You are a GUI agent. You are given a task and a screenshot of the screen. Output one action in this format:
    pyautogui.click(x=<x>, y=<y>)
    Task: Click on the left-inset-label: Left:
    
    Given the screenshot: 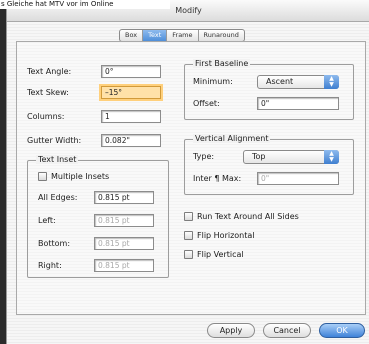 What is the action you would take?
    pyautogui.click(x=47, y=220)
    